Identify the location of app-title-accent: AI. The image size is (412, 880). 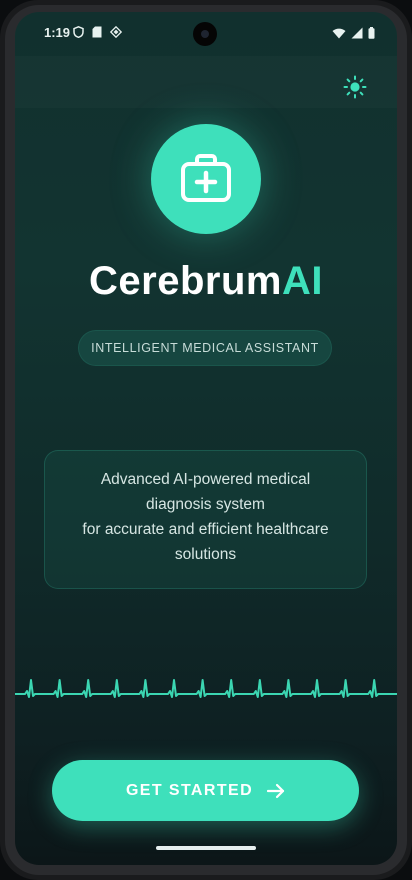
(302, 281).